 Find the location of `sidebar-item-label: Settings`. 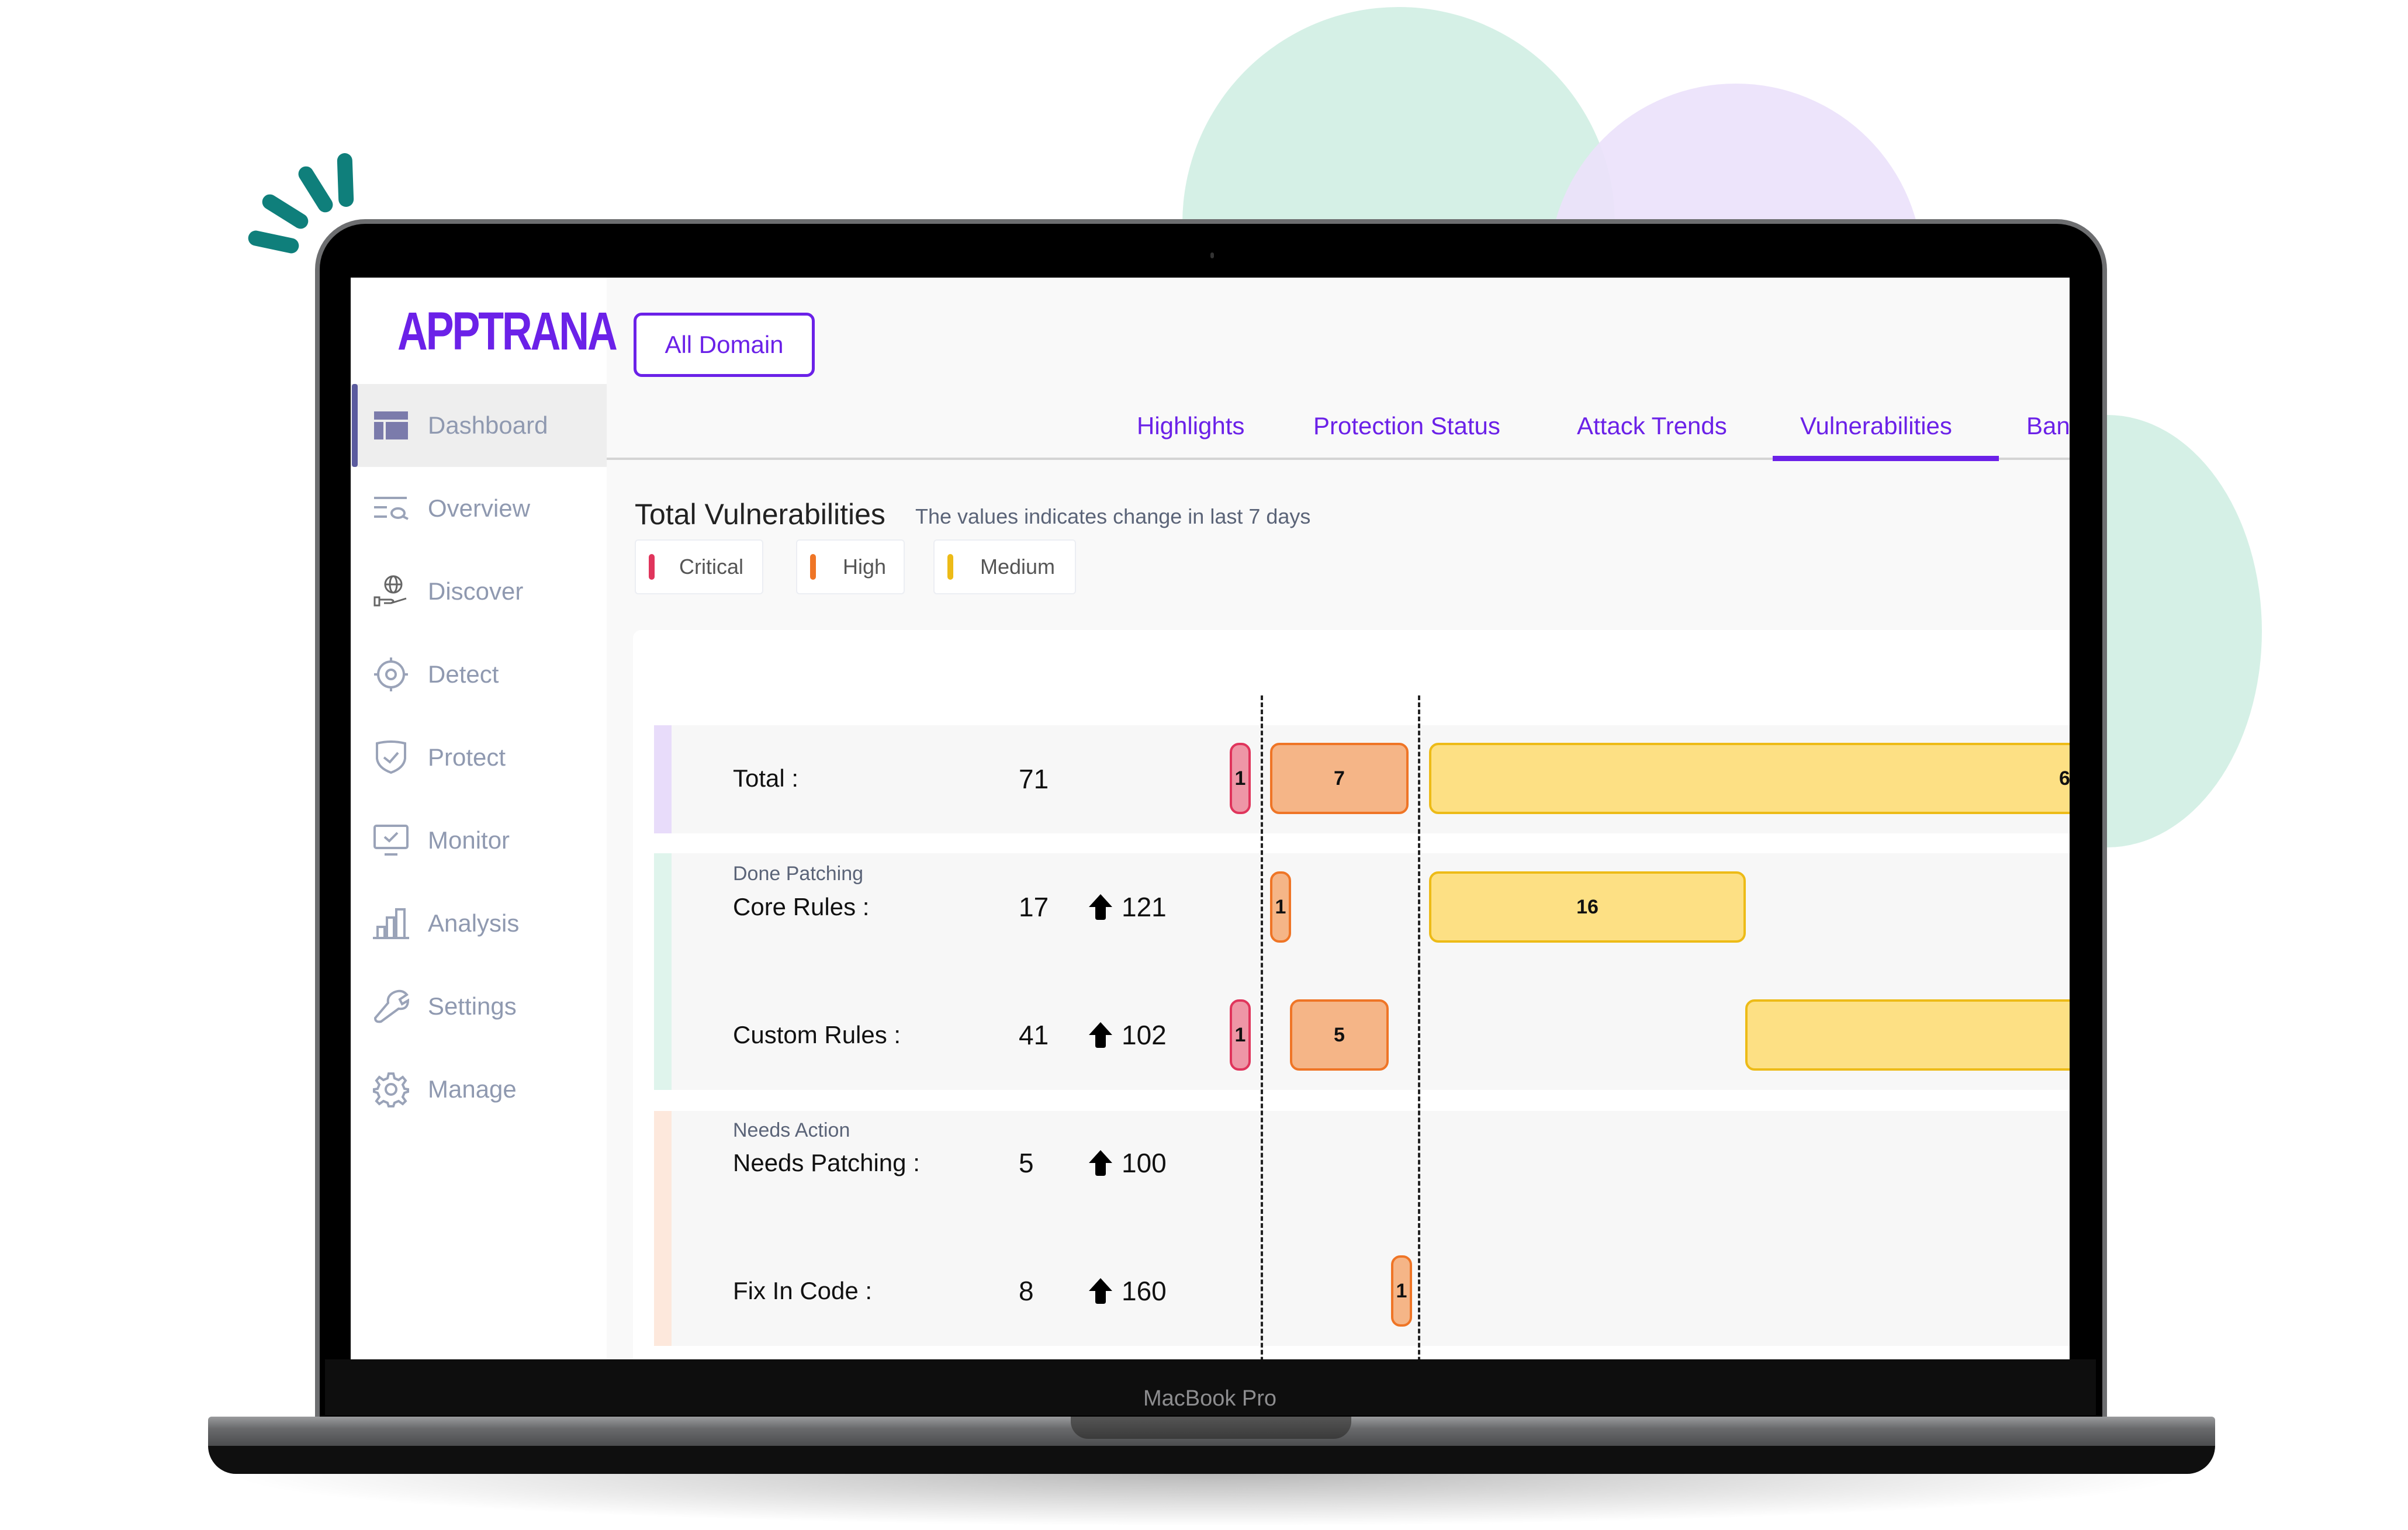

sidebar-item-label: Settings is located at coordinates (473, 1006).